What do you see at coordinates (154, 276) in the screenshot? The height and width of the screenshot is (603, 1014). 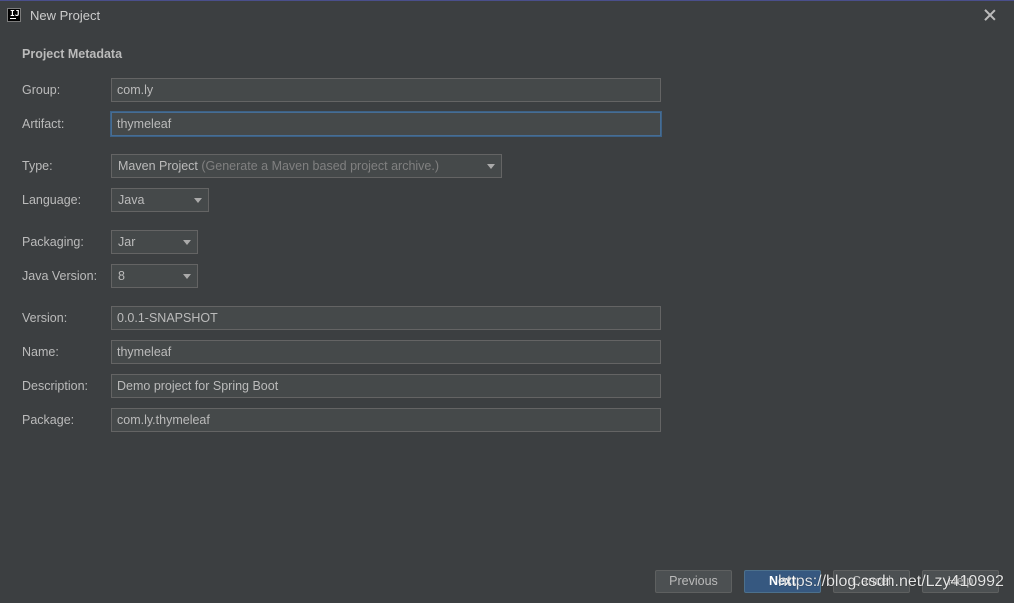 I see `java-version-dropdown: 8` at bounding box center [154, 276].